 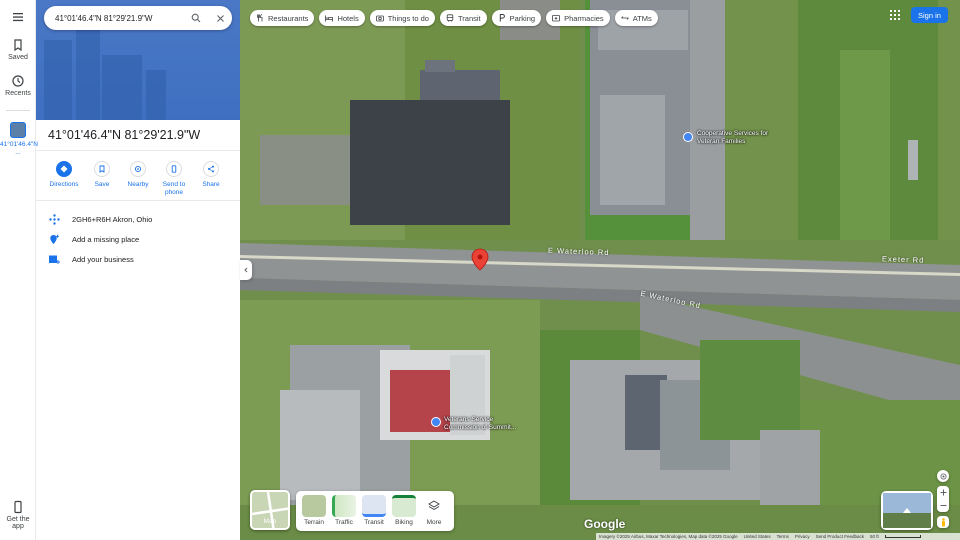 I want to click on clear-search-button, so click(x=220, y=18).